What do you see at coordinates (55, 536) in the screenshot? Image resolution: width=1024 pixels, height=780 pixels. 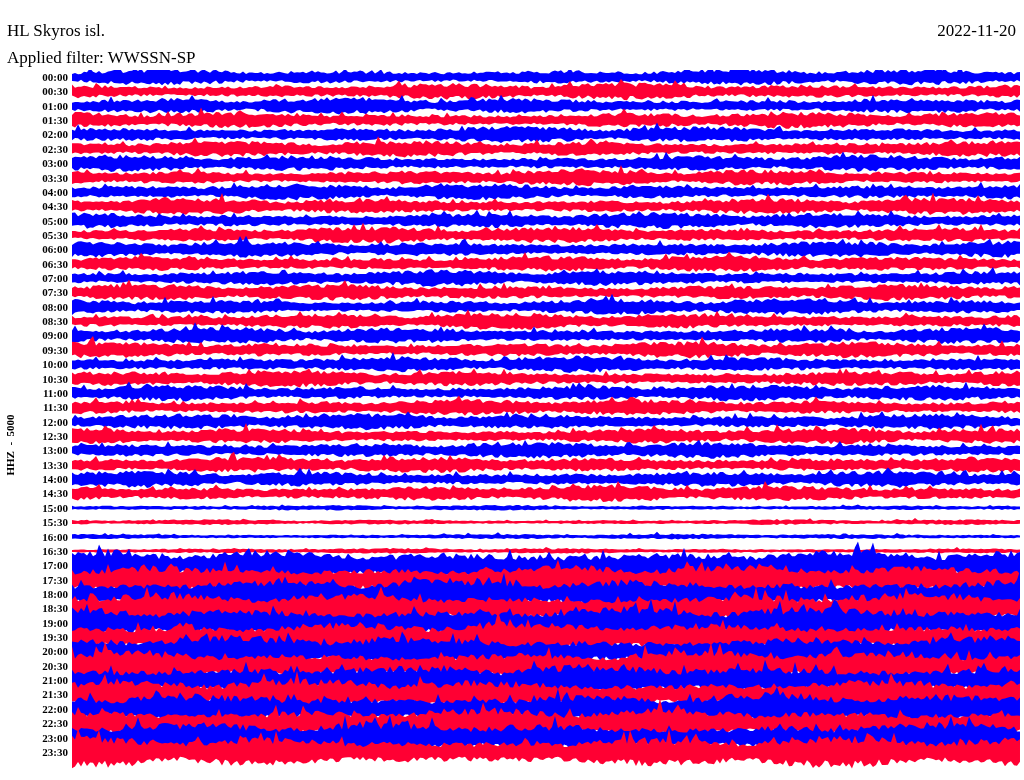 I see `time-label: 16:00` at bounding box center [55, 536].